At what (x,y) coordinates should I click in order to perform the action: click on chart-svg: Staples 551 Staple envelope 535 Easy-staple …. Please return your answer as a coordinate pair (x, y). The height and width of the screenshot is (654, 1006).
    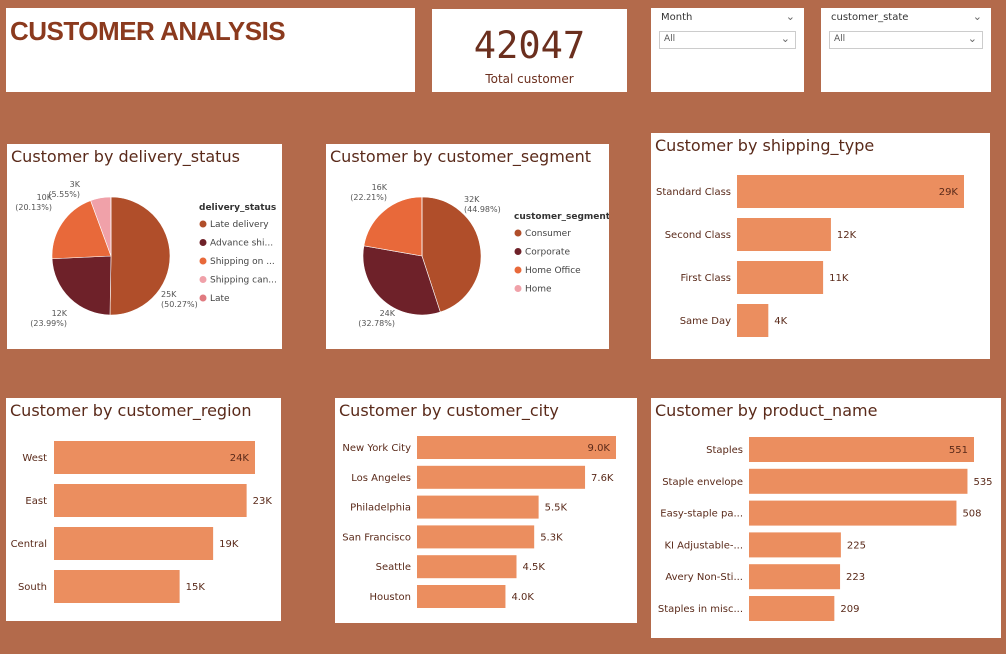
    Looking at the image, I should click on (825, 529).